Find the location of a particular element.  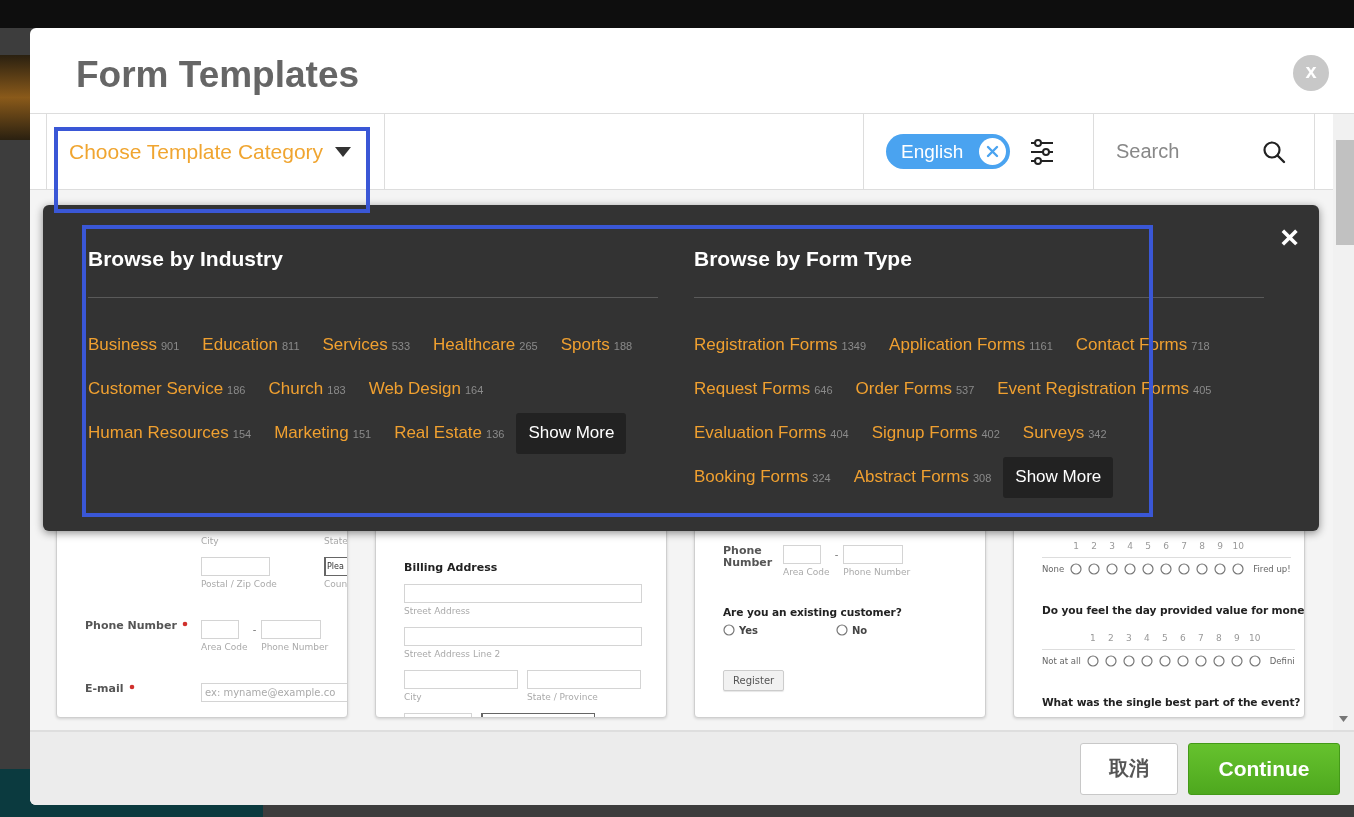

scale-number: 5 is located at coordinates (1164, 638).